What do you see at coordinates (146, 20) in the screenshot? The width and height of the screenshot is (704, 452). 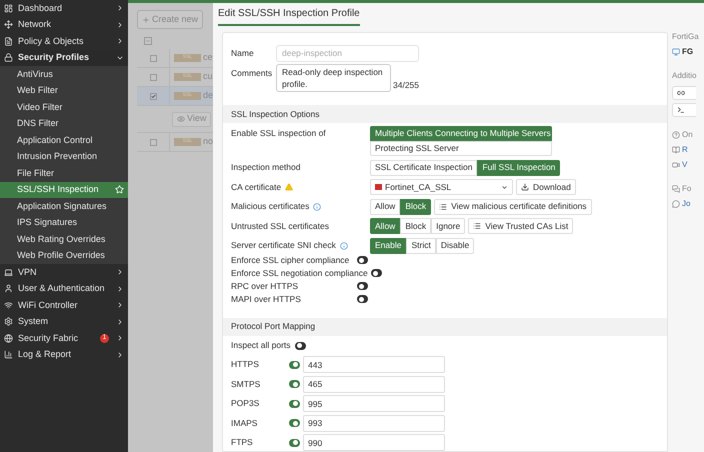 I see `plus-icon` at bounding box center [146, 20].